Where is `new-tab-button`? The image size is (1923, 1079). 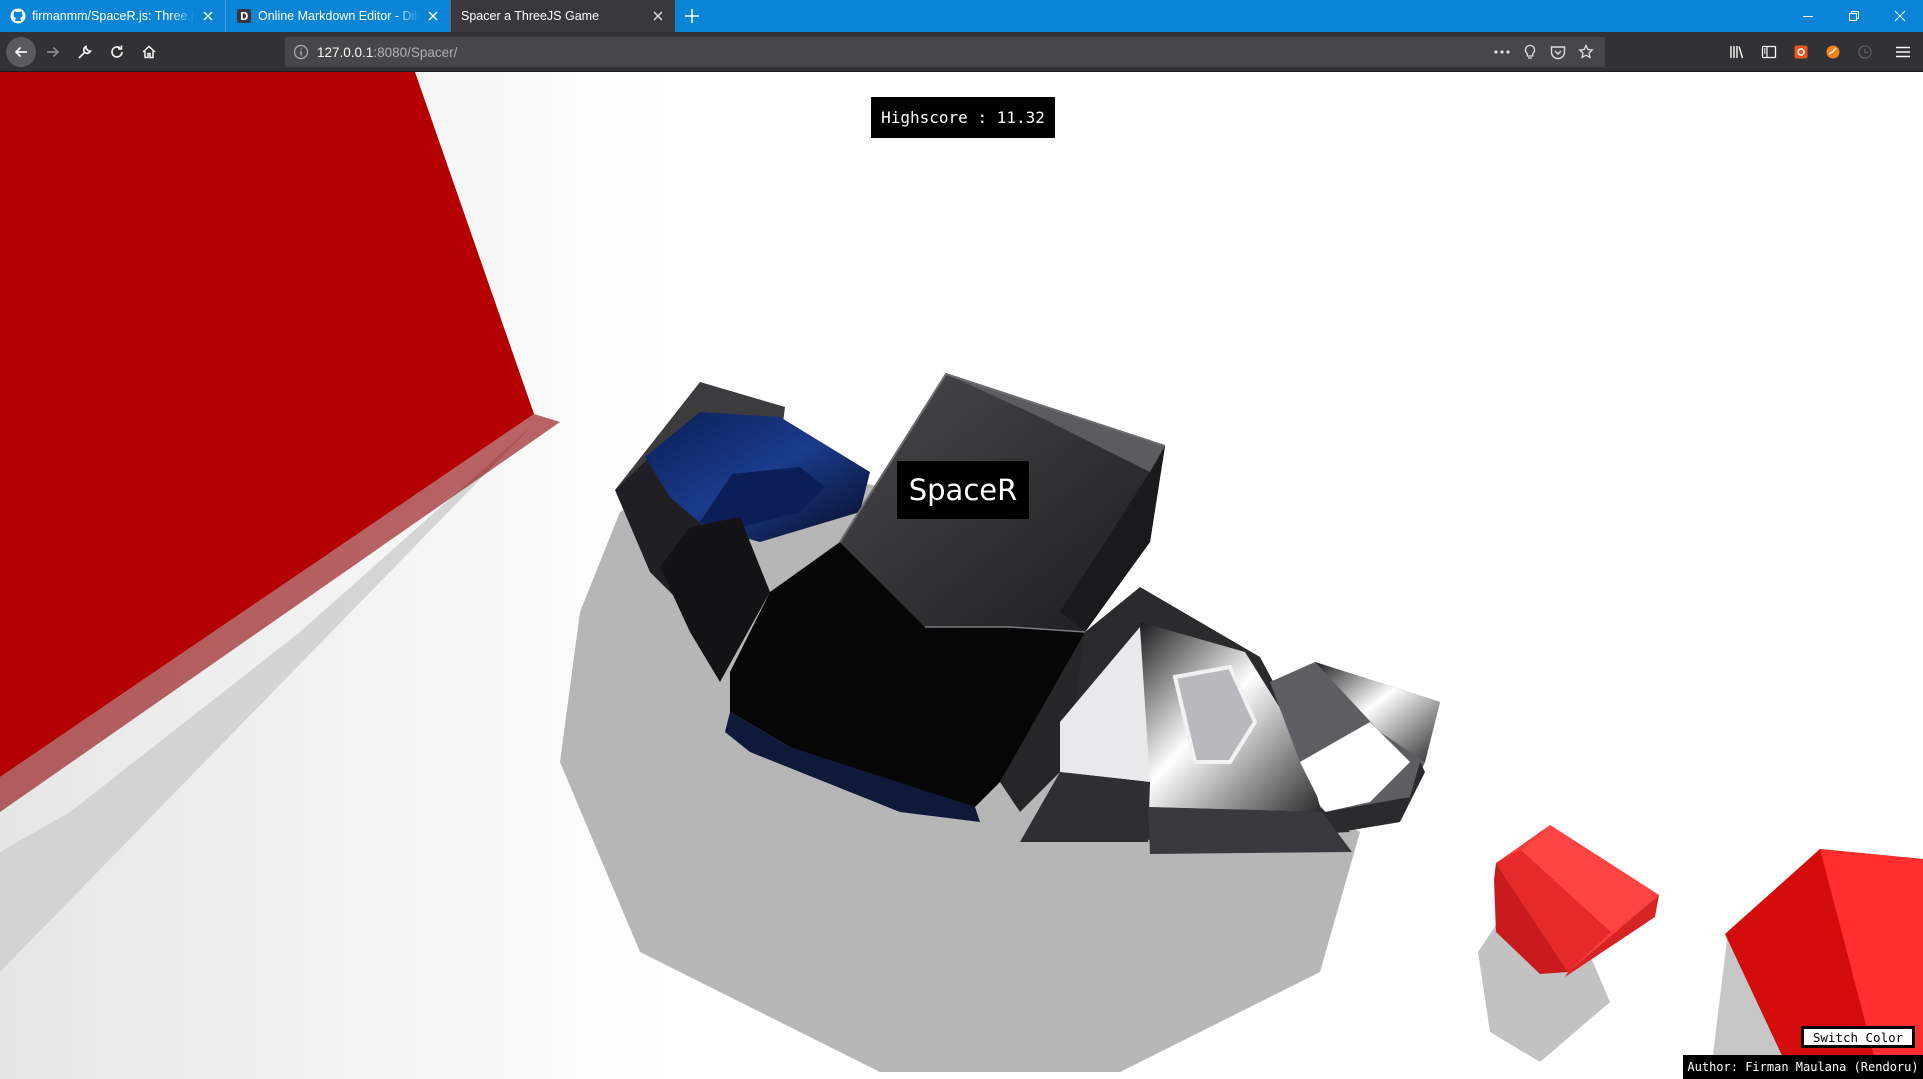 new-tab-button is located at coordinates (692, 16).